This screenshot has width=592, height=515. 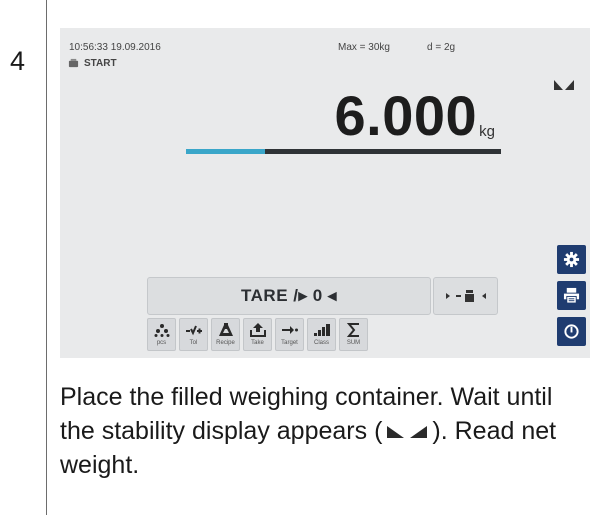 I want to click on app-label: Target, so click(x=289, y=343).